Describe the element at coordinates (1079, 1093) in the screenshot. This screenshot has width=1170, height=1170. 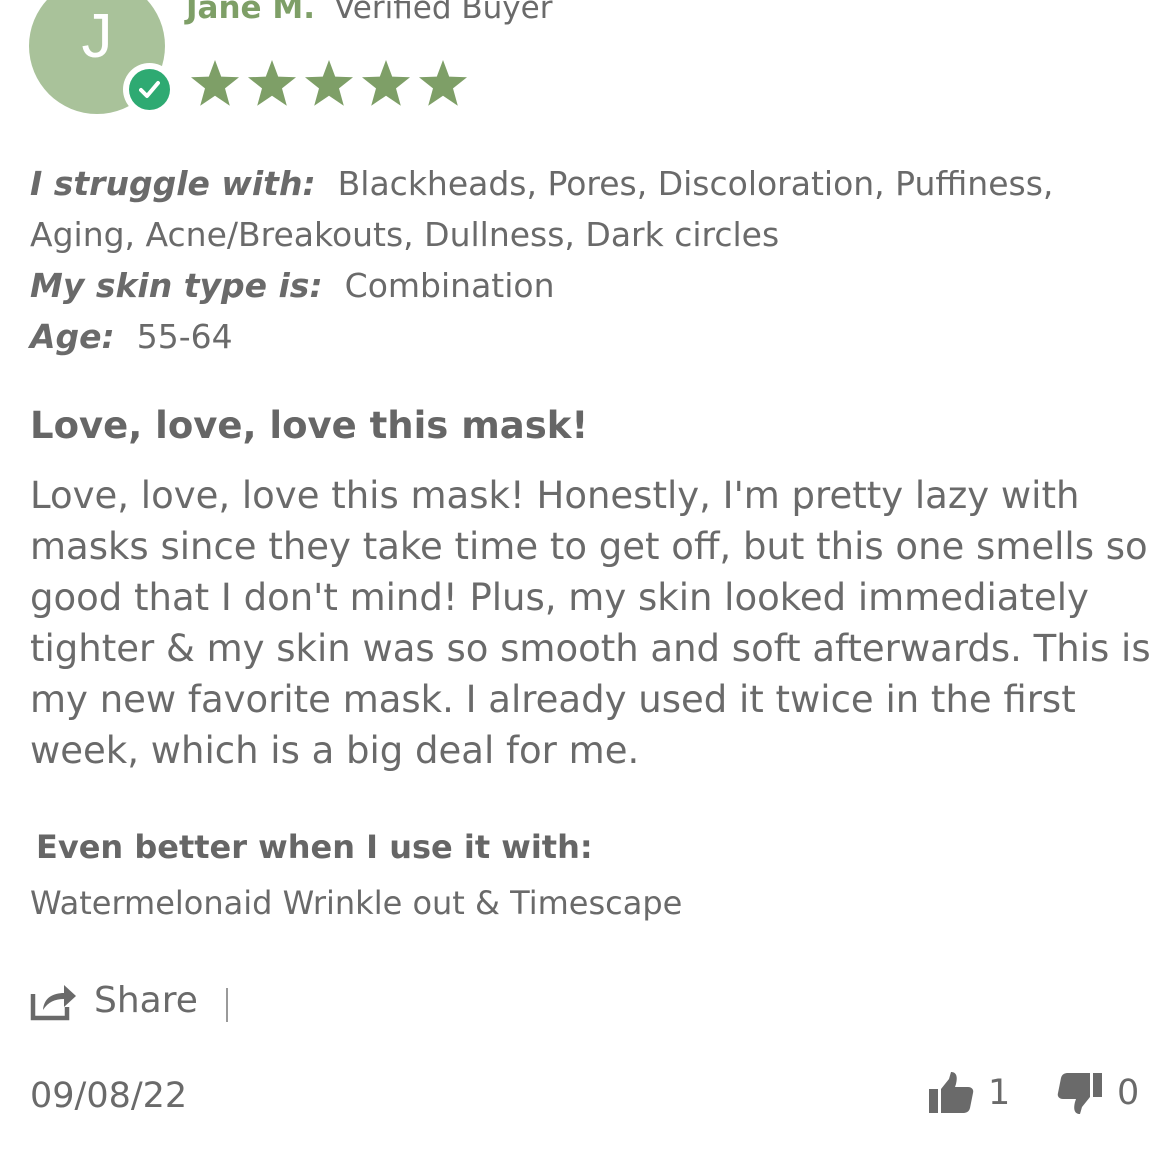
I see `thumbs-down-icon` at that location.